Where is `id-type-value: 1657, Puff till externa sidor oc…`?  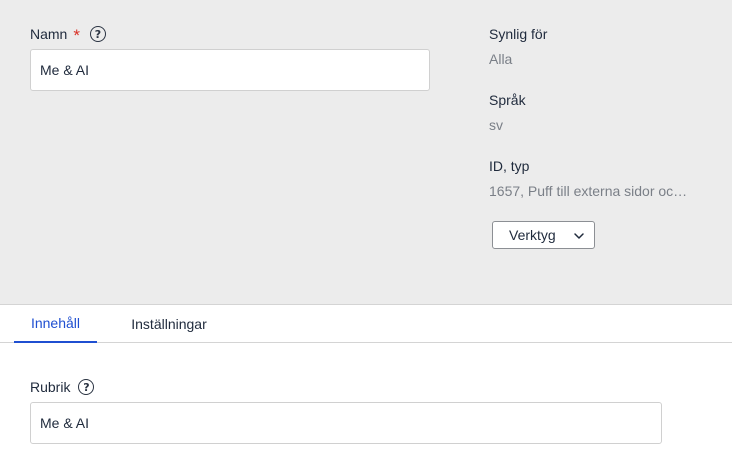 id-type-value: 1657, Puff till externa sidor oc… is located at coordinates (588, 191).